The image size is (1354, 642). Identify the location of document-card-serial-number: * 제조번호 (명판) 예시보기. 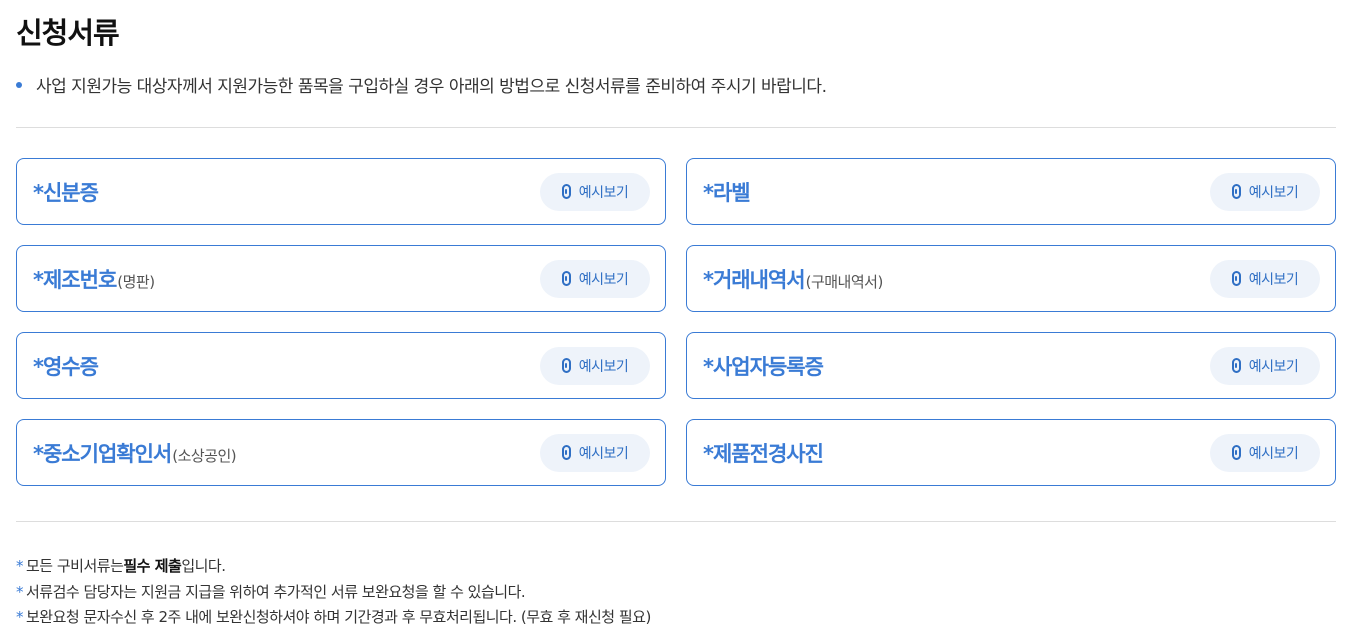
(341, 278).